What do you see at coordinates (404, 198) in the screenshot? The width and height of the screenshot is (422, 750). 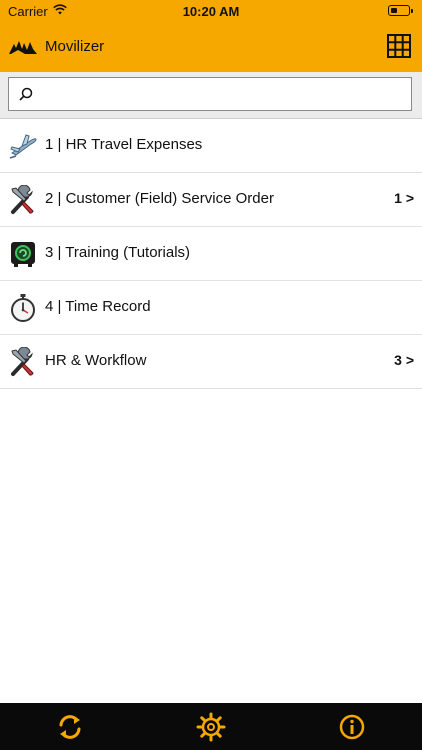 I see `list-item-count: 1 >` at bounding box center [404, 198].